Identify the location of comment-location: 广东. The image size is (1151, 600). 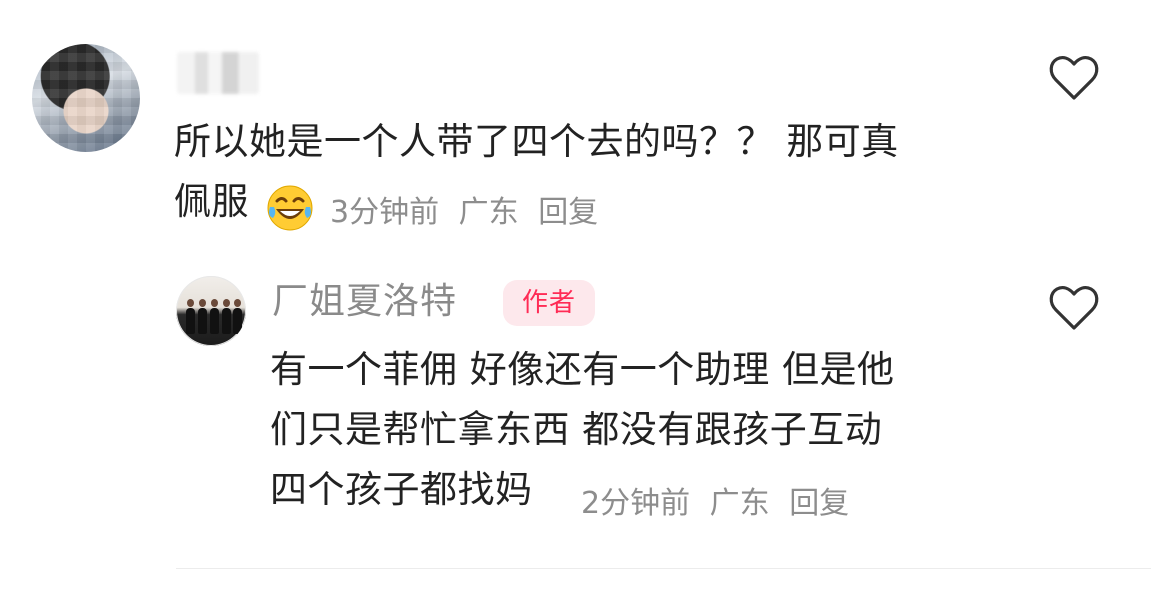
(488, 212).